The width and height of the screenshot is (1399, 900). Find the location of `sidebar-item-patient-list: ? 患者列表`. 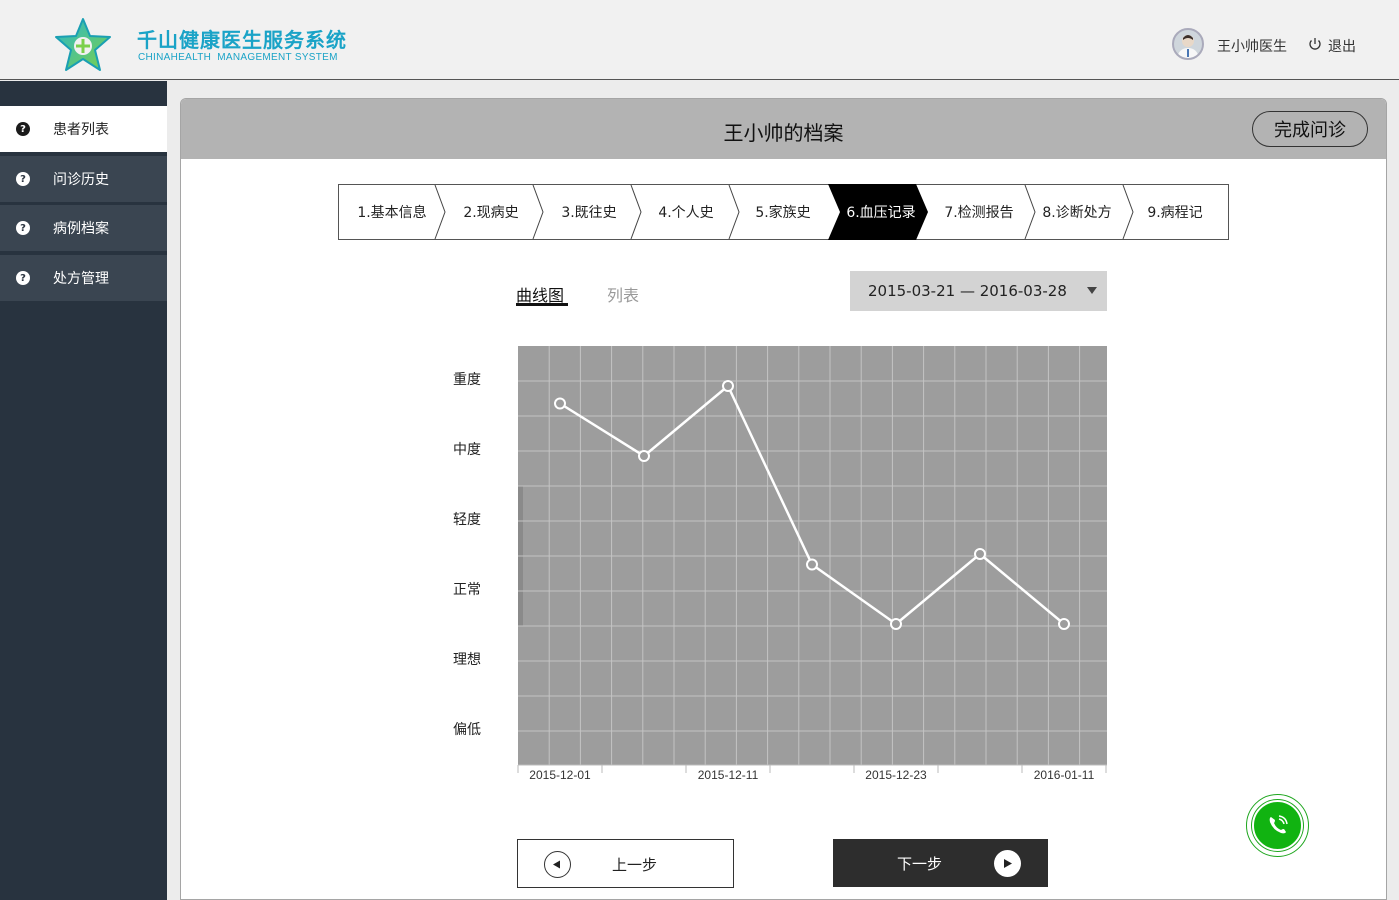

sidebar-item-patient-list: ? 患者列表 is located at coordinates (83, 129).